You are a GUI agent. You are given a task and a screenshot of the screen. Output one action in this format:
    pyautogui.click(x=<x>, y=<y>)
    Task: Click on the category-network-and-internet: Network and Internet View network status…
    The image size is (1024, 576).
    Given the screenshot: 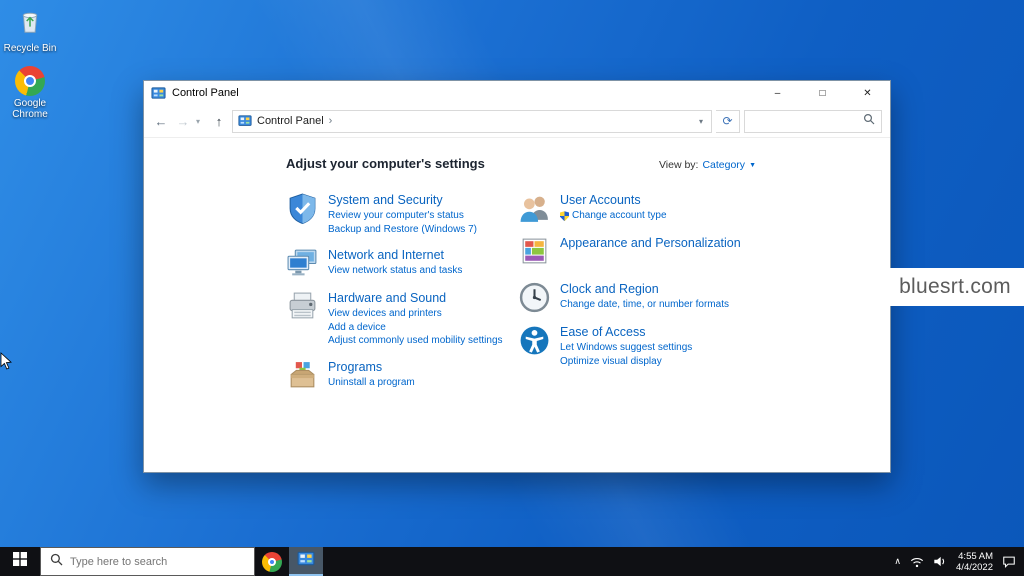 What is the action you would take?
    pyautogui.click(x=402, y=263)
    